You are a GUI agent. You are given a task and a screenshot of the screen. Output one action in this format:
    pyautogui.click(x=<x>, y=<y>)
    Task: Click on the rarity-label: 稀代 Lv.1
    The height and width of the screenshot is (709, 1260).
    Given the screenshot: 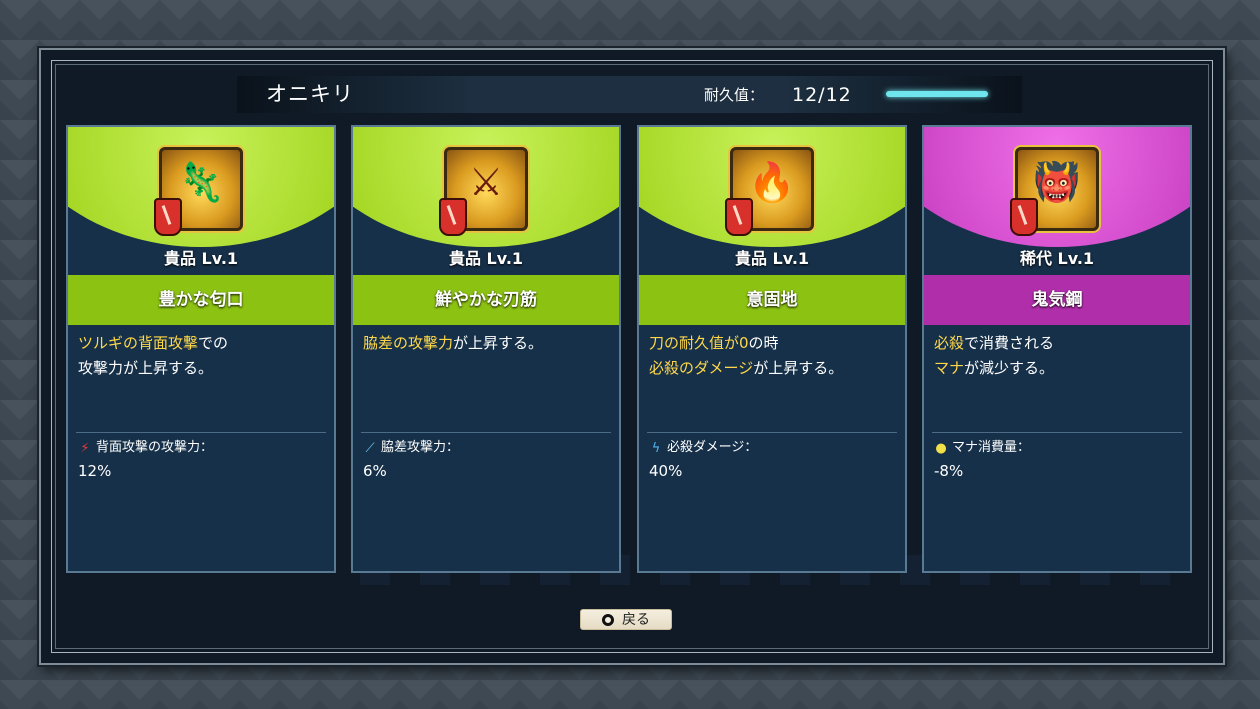 What is the action you would take?
    pyautogui.click(x=1057, y=258)
    